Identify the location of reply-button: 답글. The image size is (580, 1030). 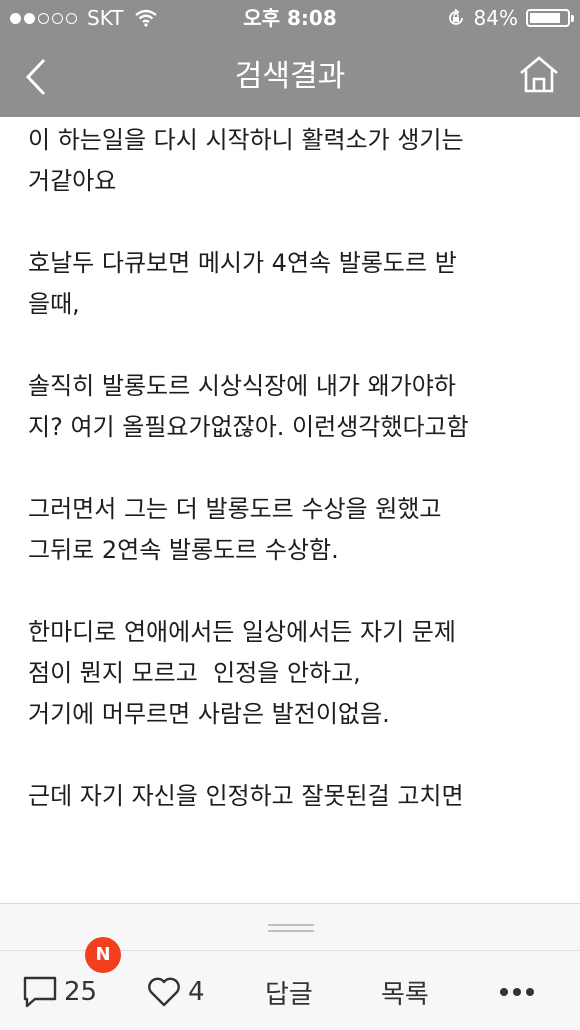
(289, 992).